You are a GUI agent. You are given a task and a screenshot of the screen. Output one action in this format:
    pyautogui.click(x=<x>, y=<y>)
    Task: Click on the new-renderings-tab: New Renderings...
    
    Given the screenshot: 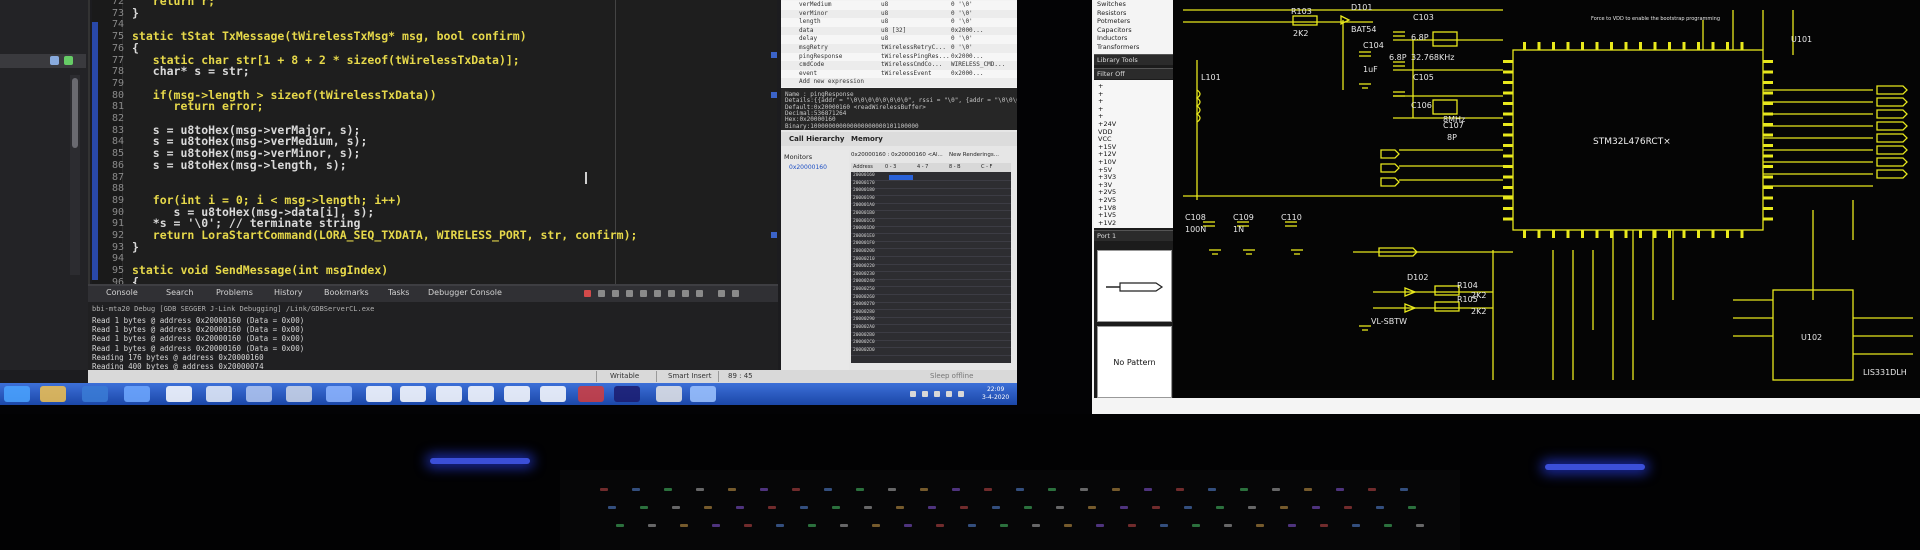 What is the action you would take?
    pyautogui.click(x=974, y=155)
    